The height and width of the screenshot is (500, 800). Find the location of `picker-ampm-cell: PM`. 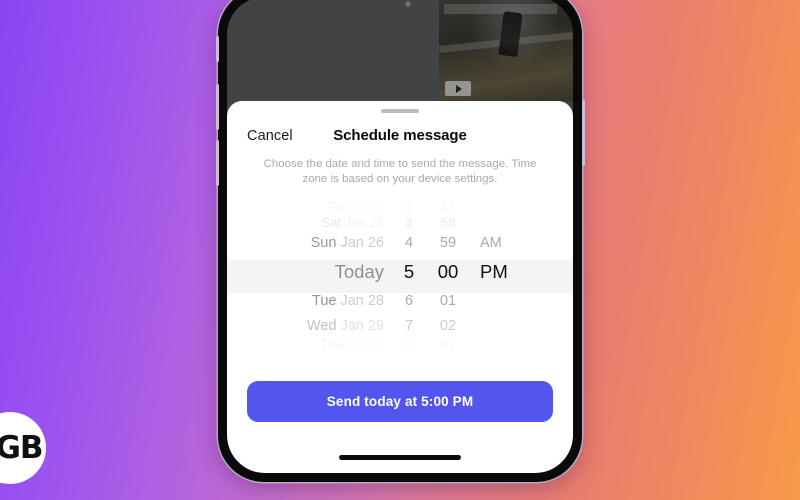

picker-ampm-cell: PM is located at coordinates (494, 271).